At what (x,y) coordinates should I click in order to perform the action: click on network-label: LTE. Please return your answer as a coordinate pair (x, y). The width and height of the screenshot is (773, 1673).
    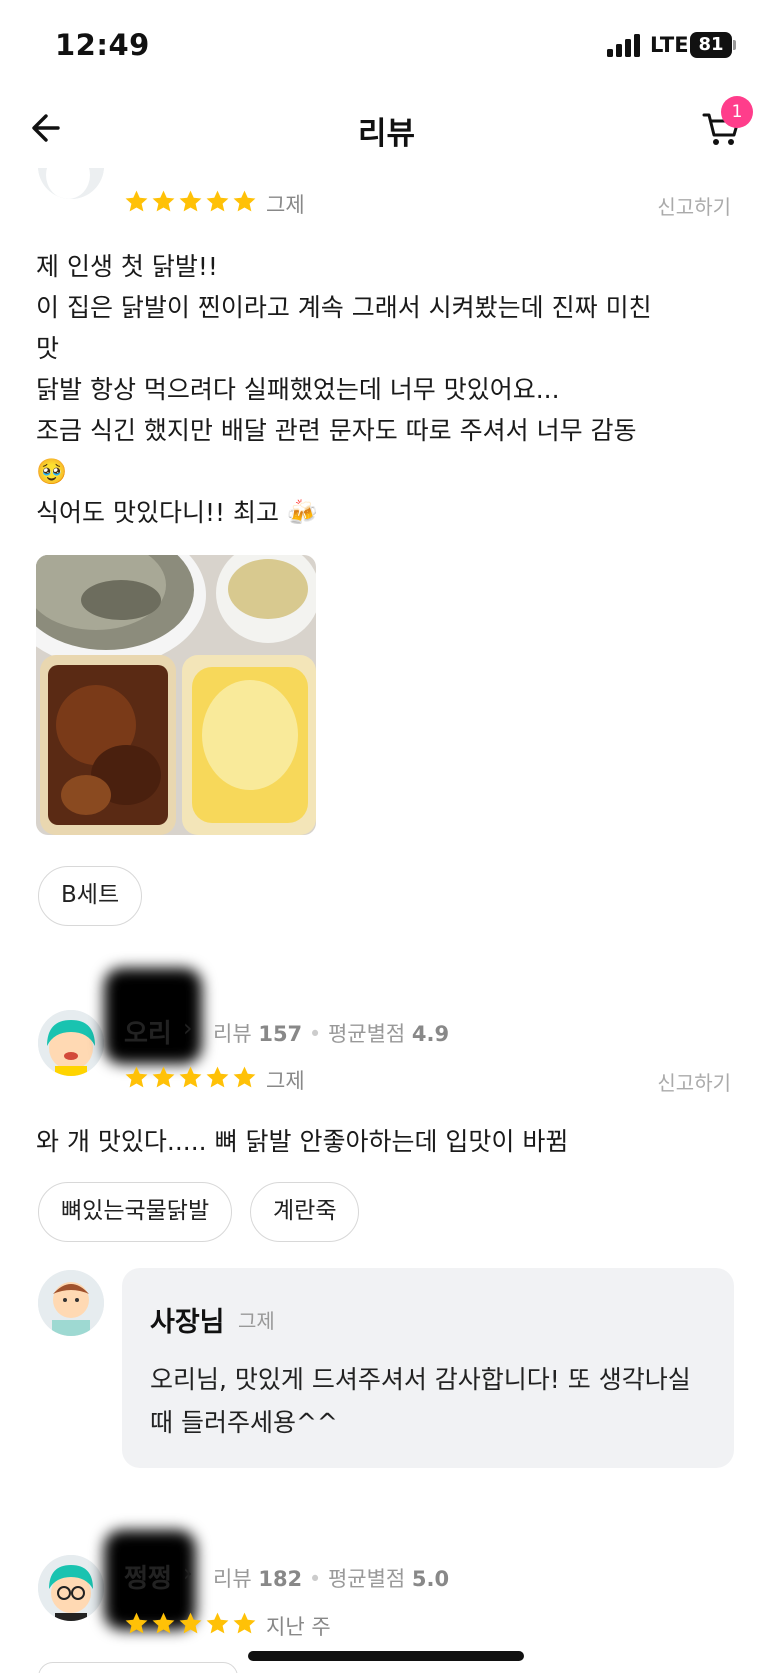
    Looking at the image, I should click on (669, 45).